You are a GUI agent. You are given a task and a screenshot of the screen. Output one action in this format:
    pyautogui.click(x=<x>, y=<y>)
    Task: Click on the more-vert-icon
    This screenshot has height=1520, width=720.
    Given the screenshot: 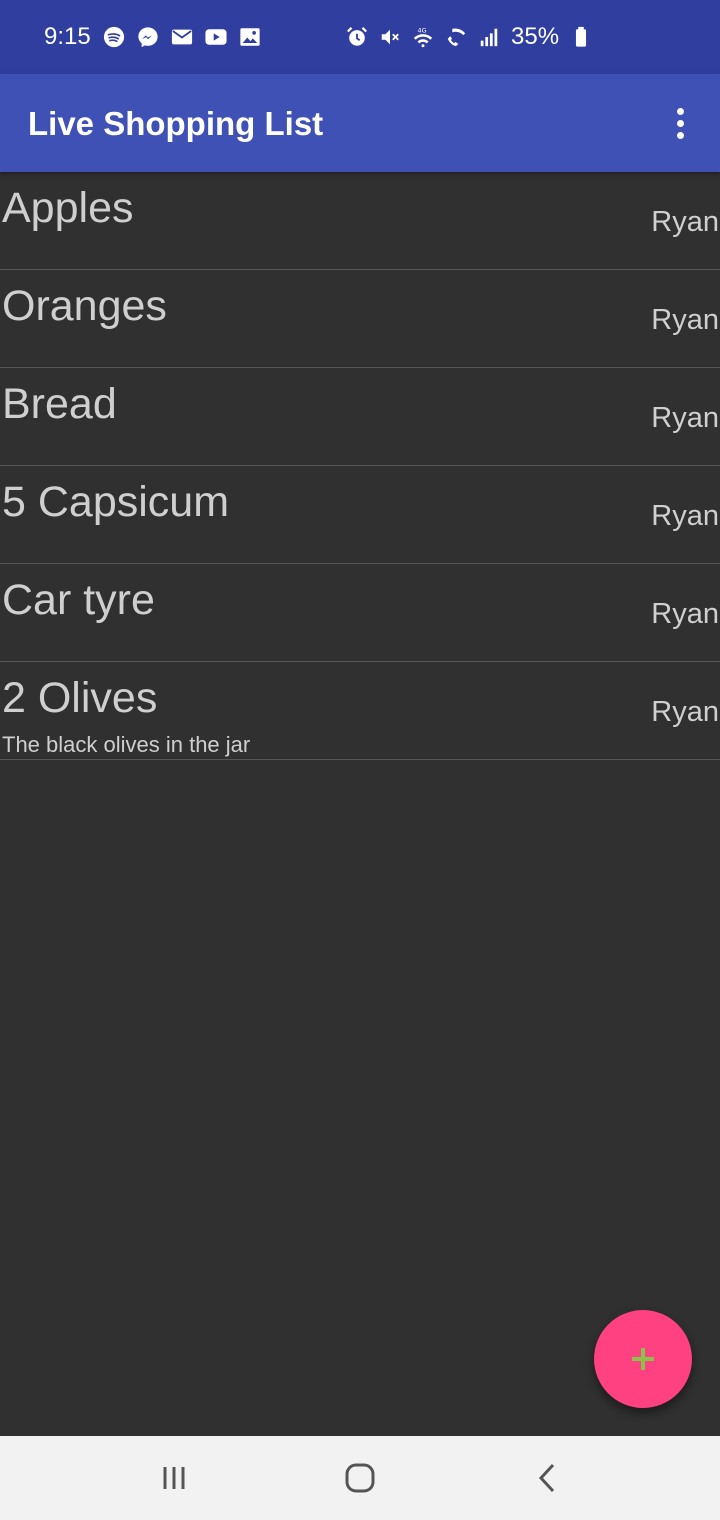 What is the action you would take?
    pyautogui.click(x=680, y=123)
    